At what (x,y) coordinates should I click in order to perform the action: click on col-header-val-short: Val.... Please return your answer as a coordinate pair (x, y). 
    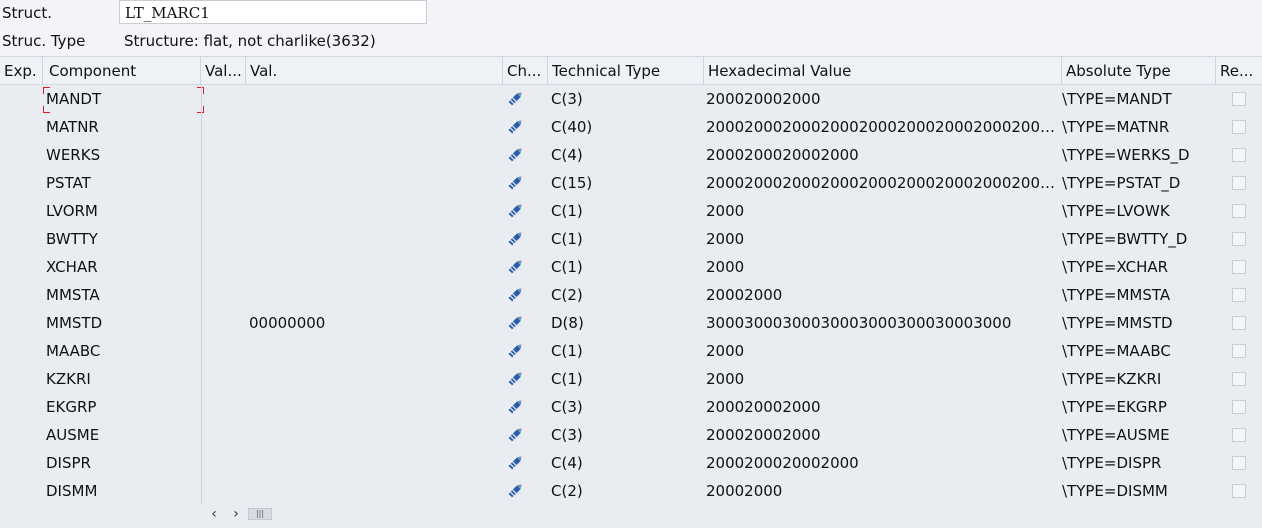
    Looking at the image, I should click on (223, 71).